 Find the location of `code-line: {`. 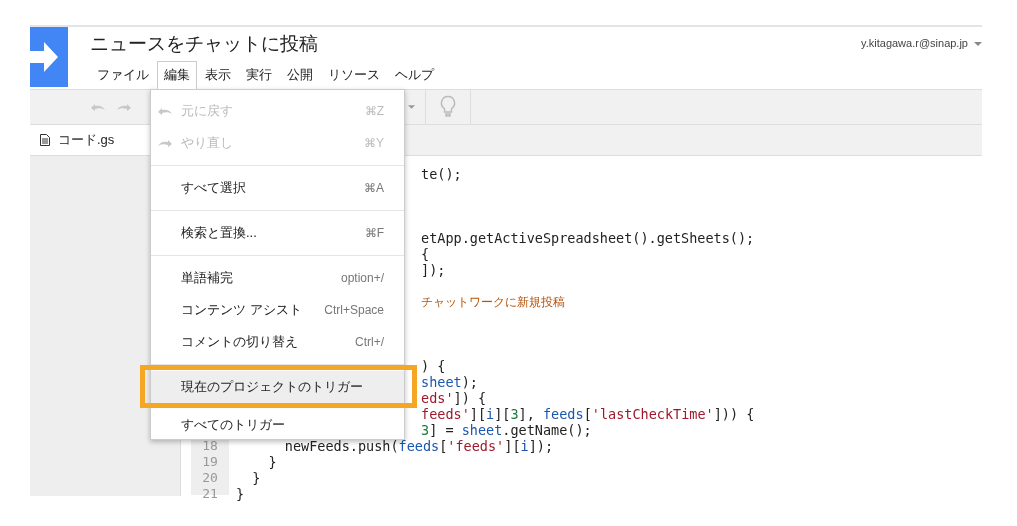

code-line: { is located at coordinates (425, 254).